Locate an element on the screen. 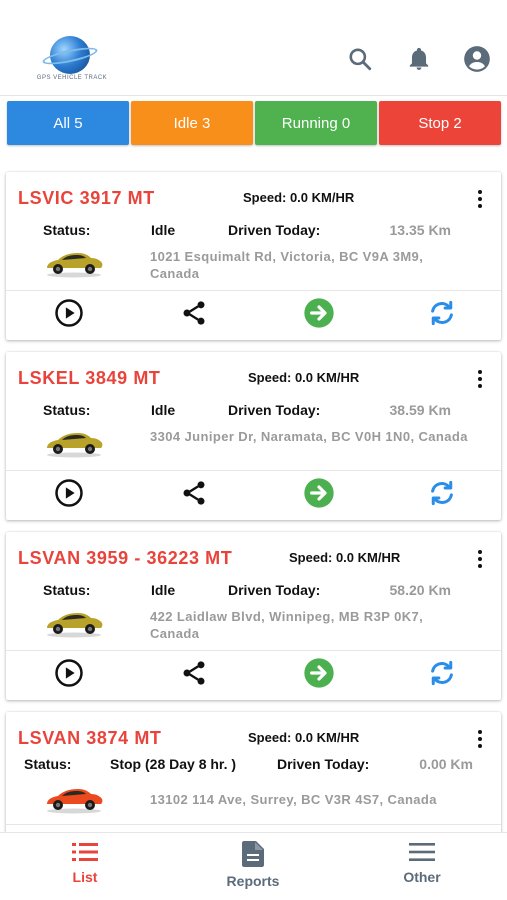  nav-reports-label: Reports is located at coordinates (253, 881).